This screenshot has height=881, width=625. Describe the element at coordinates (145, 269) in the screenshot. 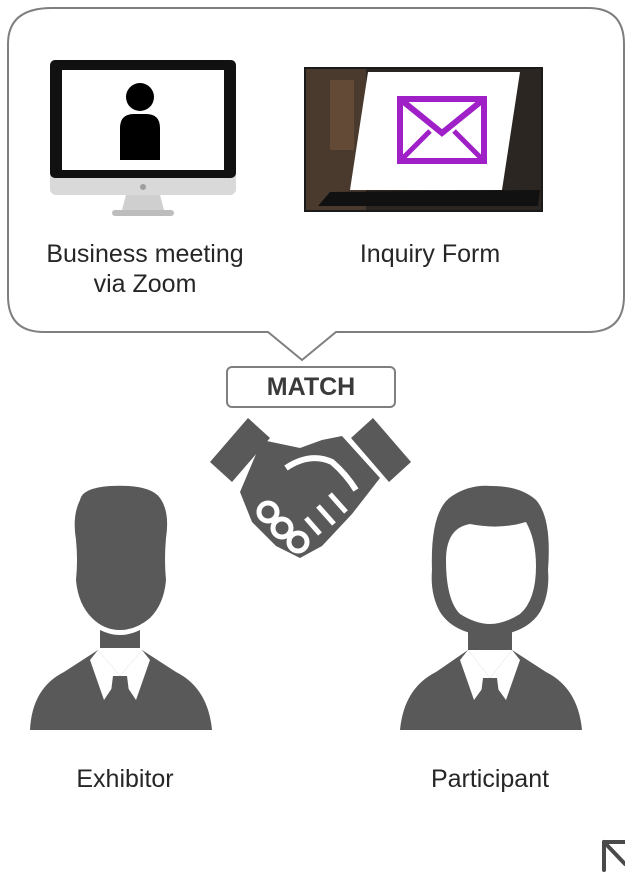

I see `zoom-meeting-label: Business meeting via Zoom` at that location.